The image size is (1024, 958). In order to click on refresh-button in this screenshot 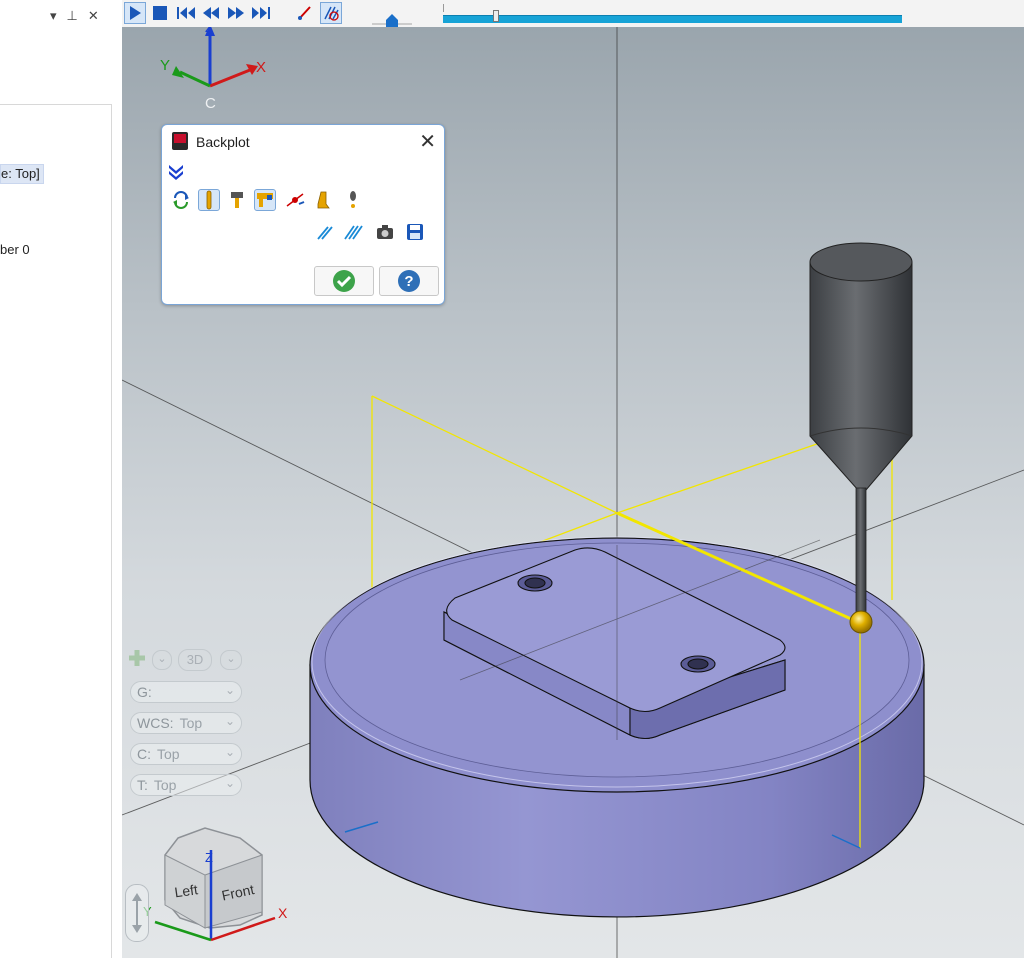, I will do `click(181, 200)`.